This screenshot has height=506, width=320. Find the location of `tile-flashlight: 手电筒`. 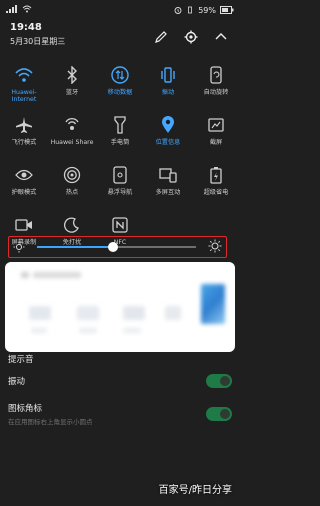

tile-flashlight: 手电筒 is located at coordinates (120, 136).